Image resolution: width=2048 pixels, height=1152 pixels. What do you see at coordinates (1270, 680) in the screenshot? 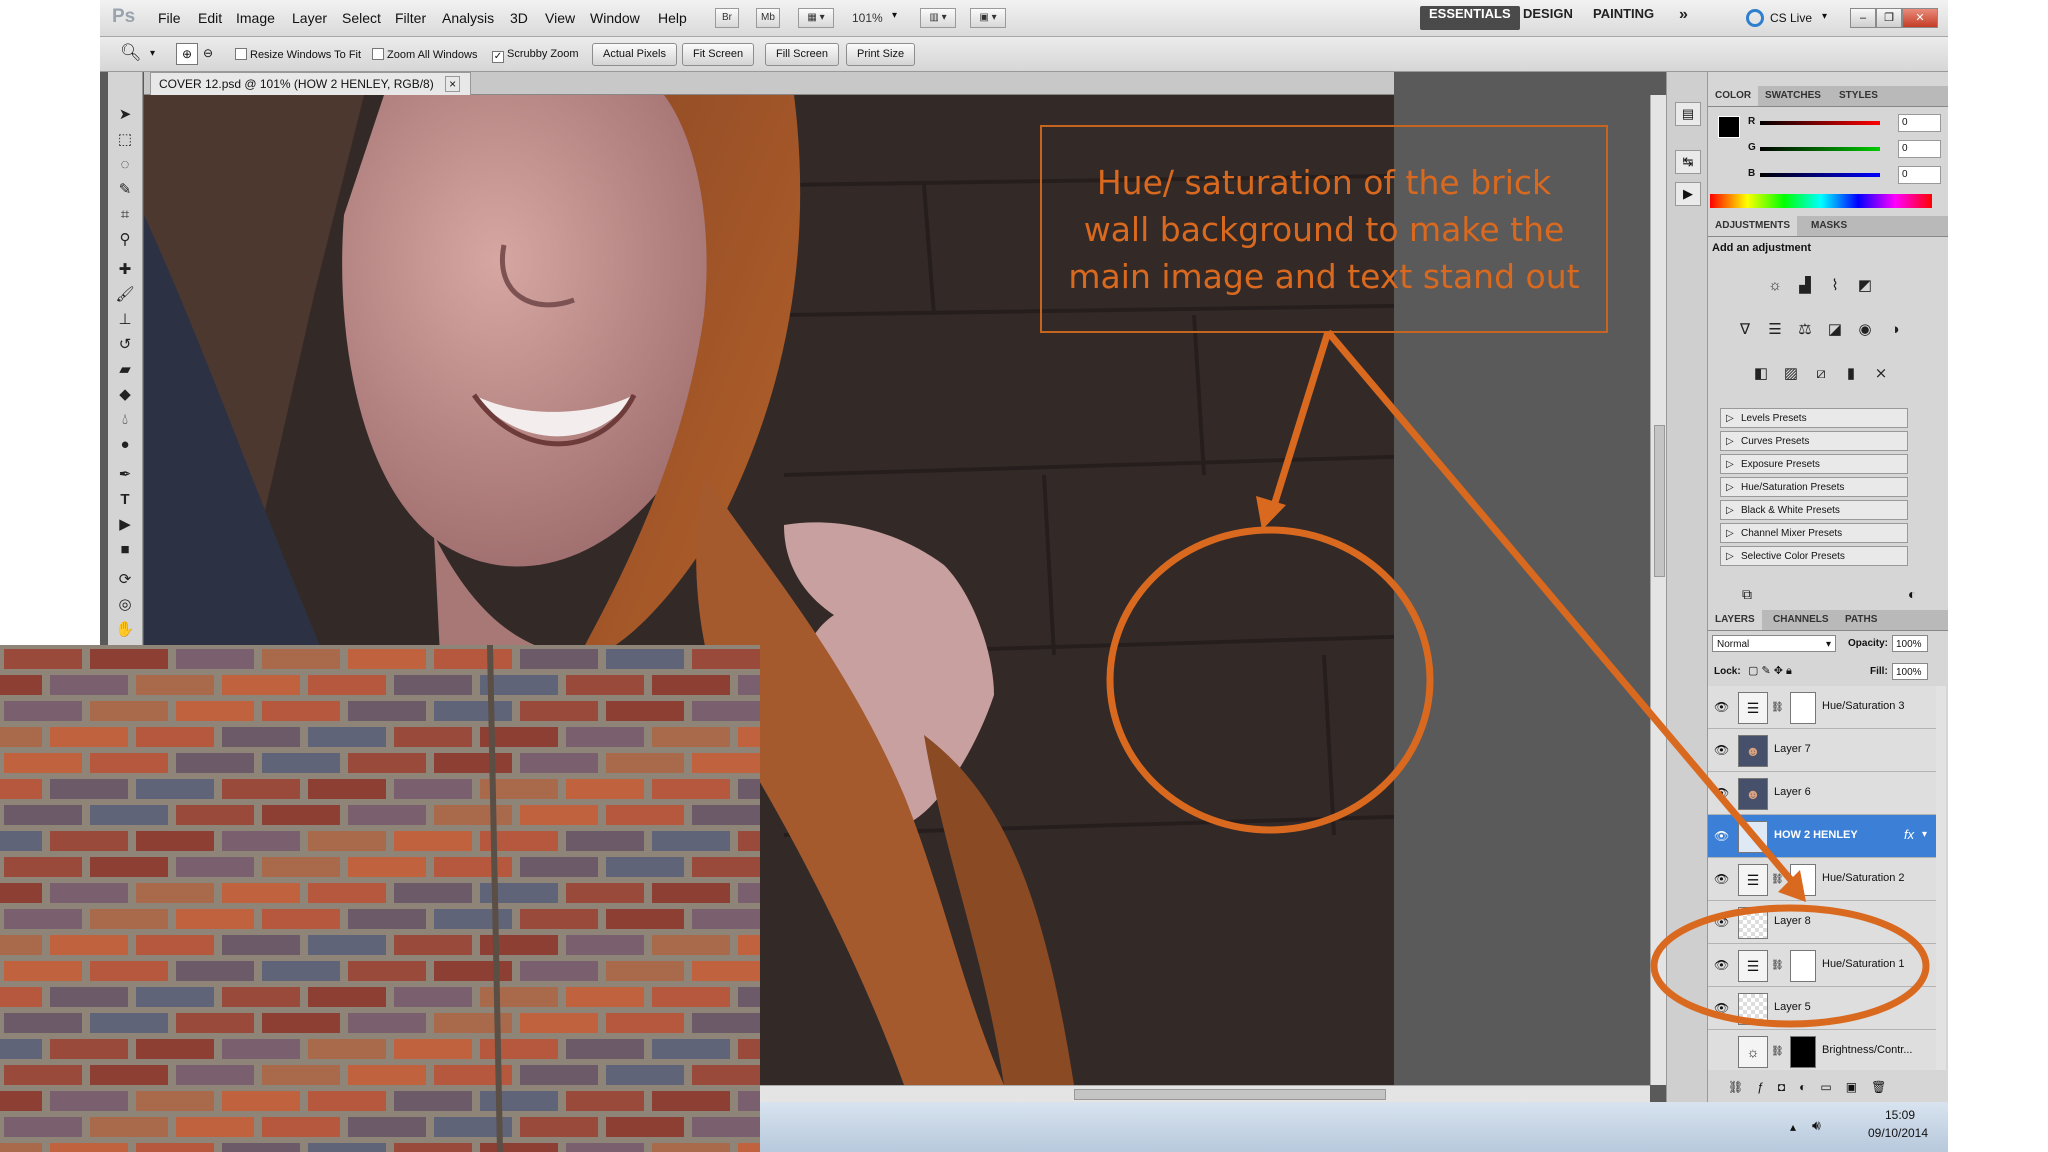
I see `annotation-circle-wall` at bounding box center [1270, 680].